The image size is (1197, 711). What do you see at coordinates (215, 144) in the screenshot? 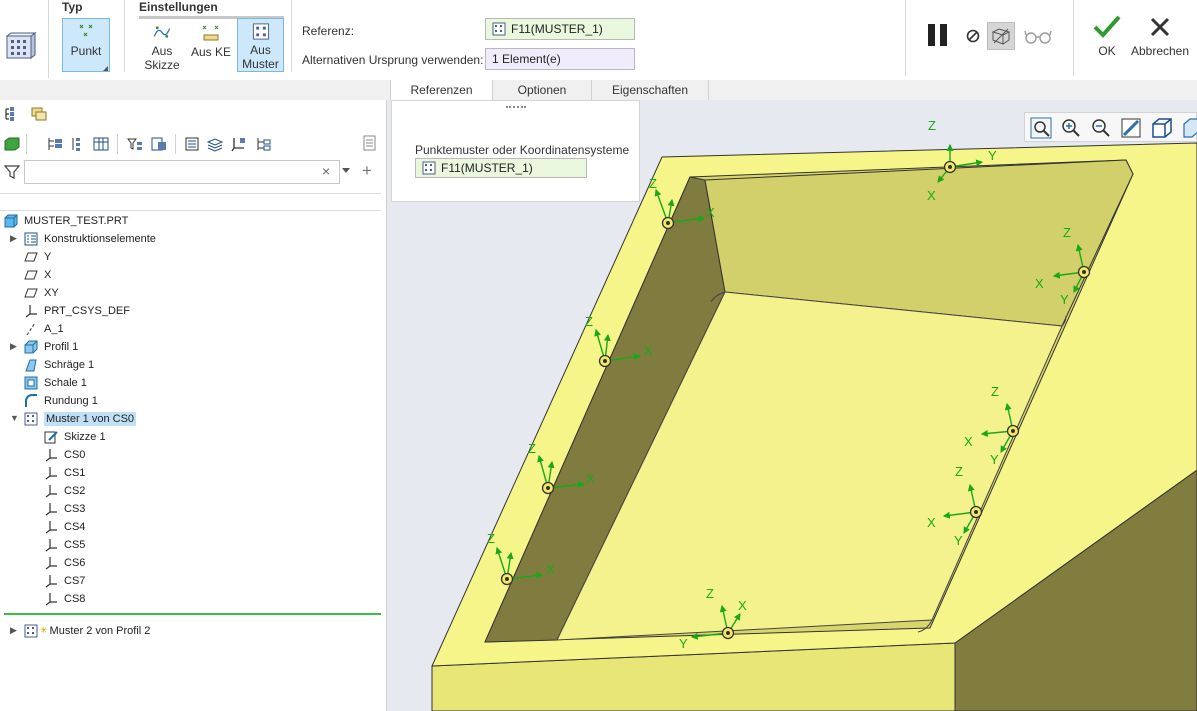
I see `layers-icon` at bounding box center [215, 144].